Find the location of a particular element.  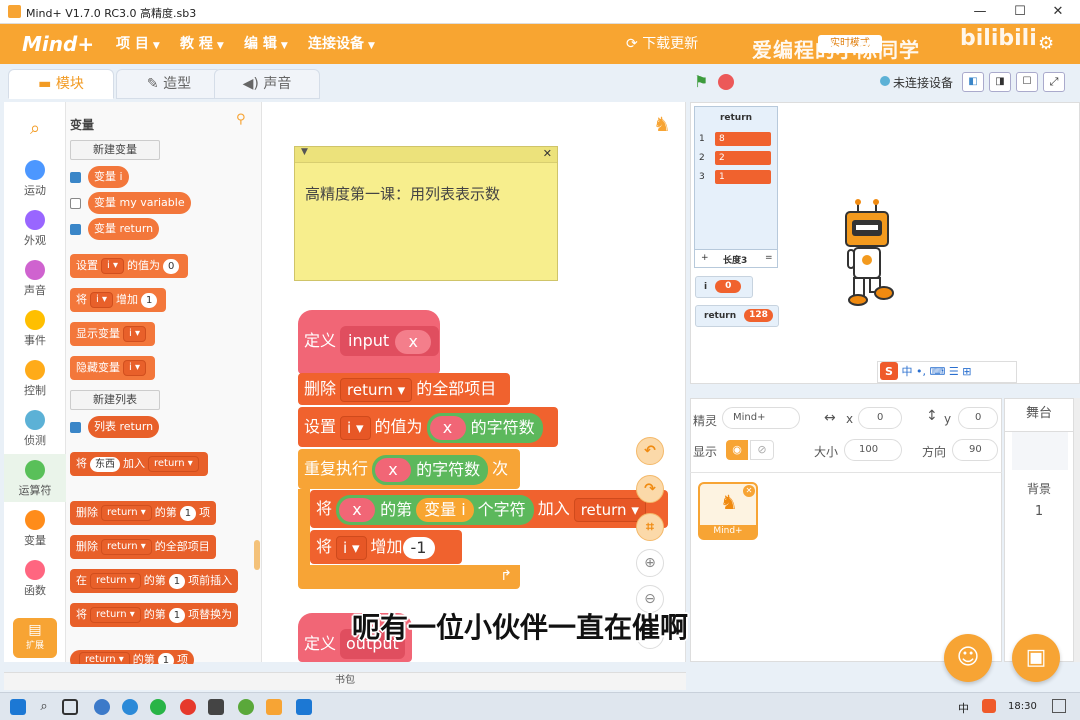

sprite-thumbnail: ♞ ✕ Mind+ is located at coordinates (728, 511).